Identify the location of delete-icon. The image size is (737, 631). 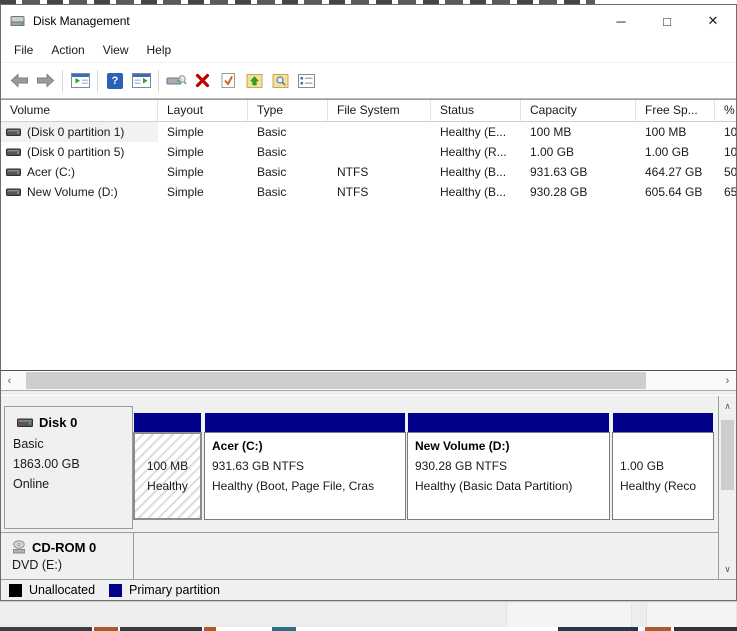
(202, 81).